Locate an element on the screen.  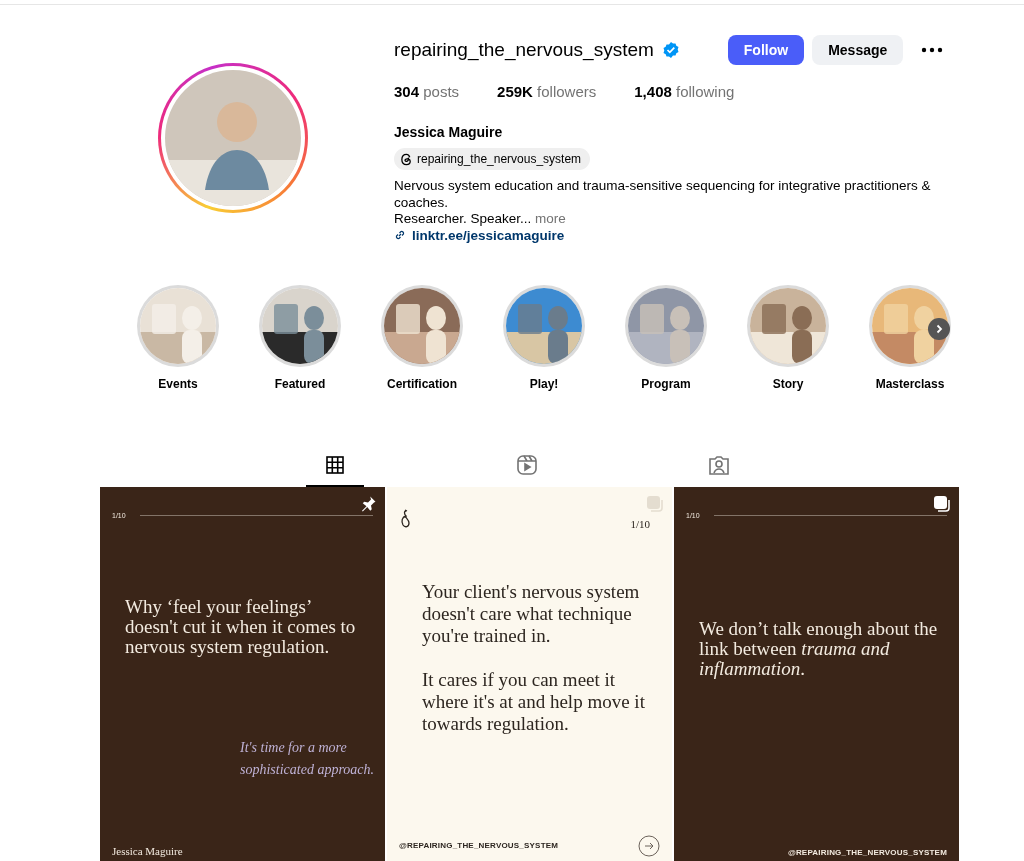
grid-icon is located at coordinates (334, 464).